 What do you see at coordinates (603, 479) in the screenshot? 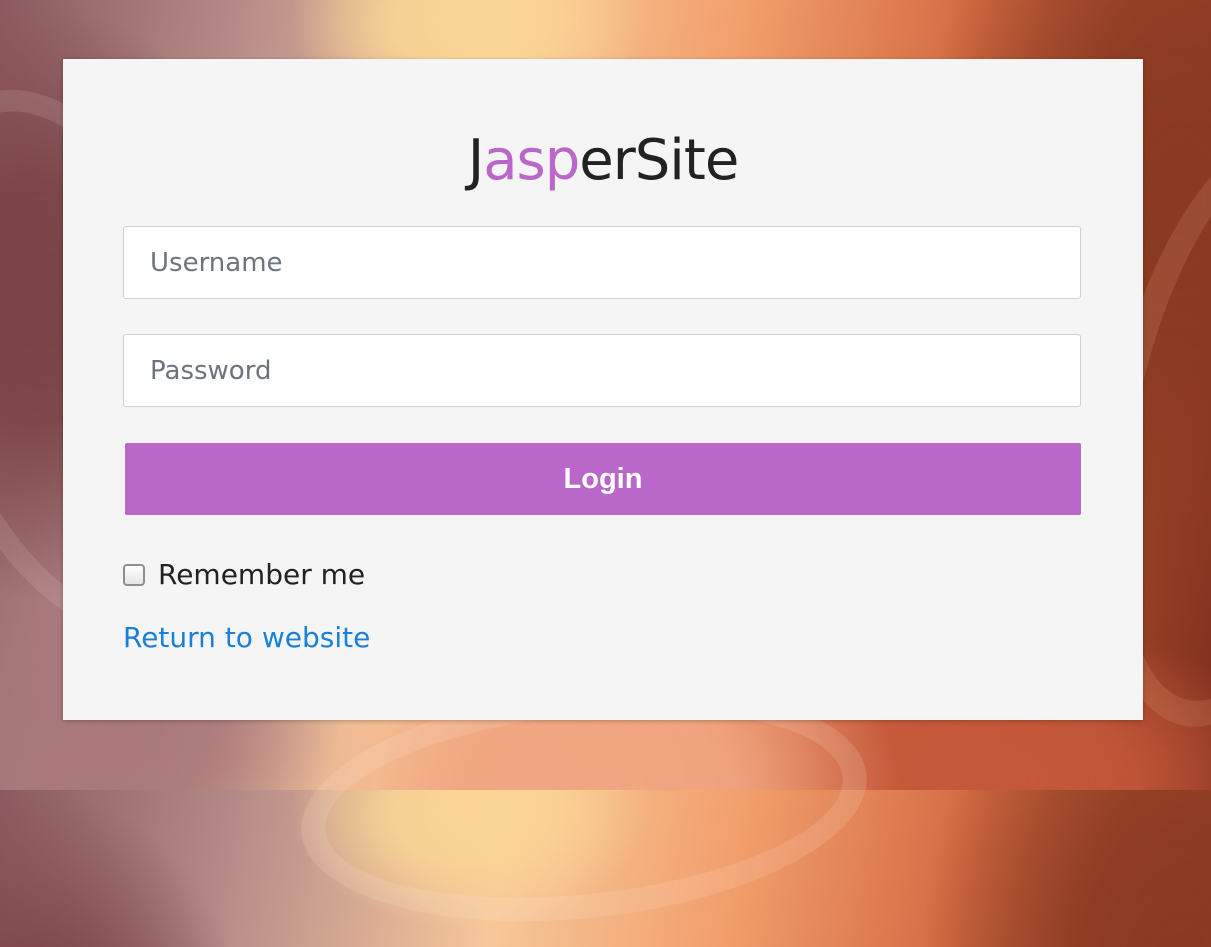
I see `login-button: Login` at bounding box center [603, 479].